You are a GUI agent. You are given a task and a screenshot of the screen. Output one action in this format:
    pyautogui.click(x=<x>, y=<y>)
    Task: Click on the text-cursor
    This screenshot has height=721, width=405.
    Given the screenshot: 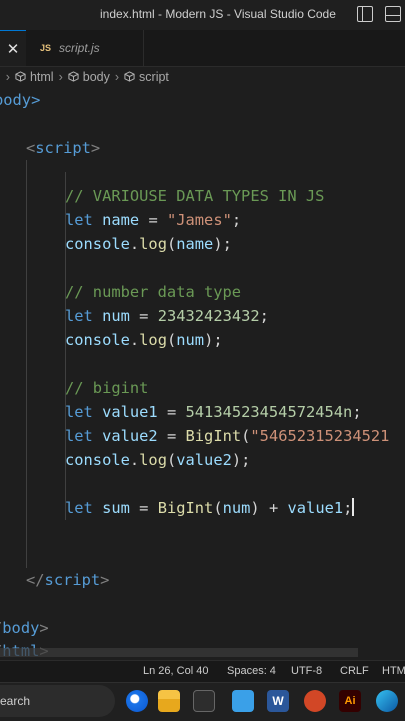 What is the action you would take?
    pyautogui.click(x=353, y=507)
    